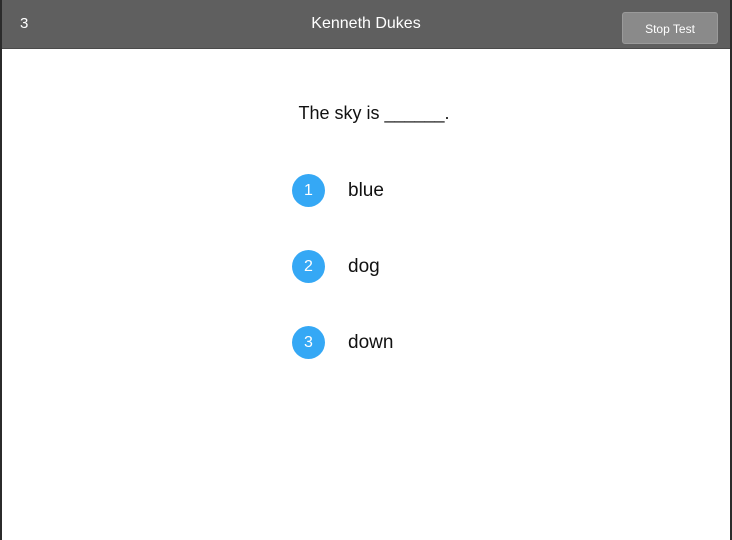 The width and height of the screenshot is (732, 540). Describe the element at coordinates (366, 190) in the screenshot. I see `option-label: blue` at that location.